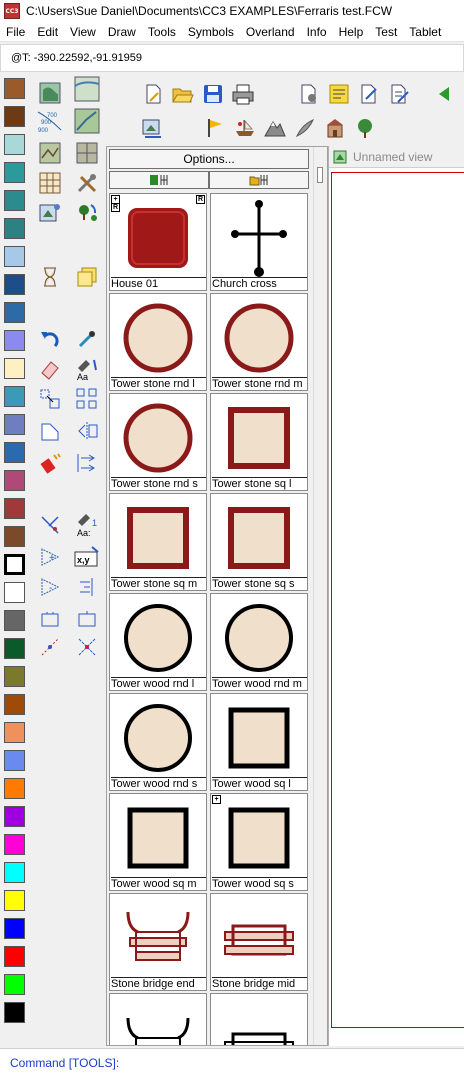  Describe the element at coordinates (87, 183) in the screenshot. I see `tools-icon` at that location.